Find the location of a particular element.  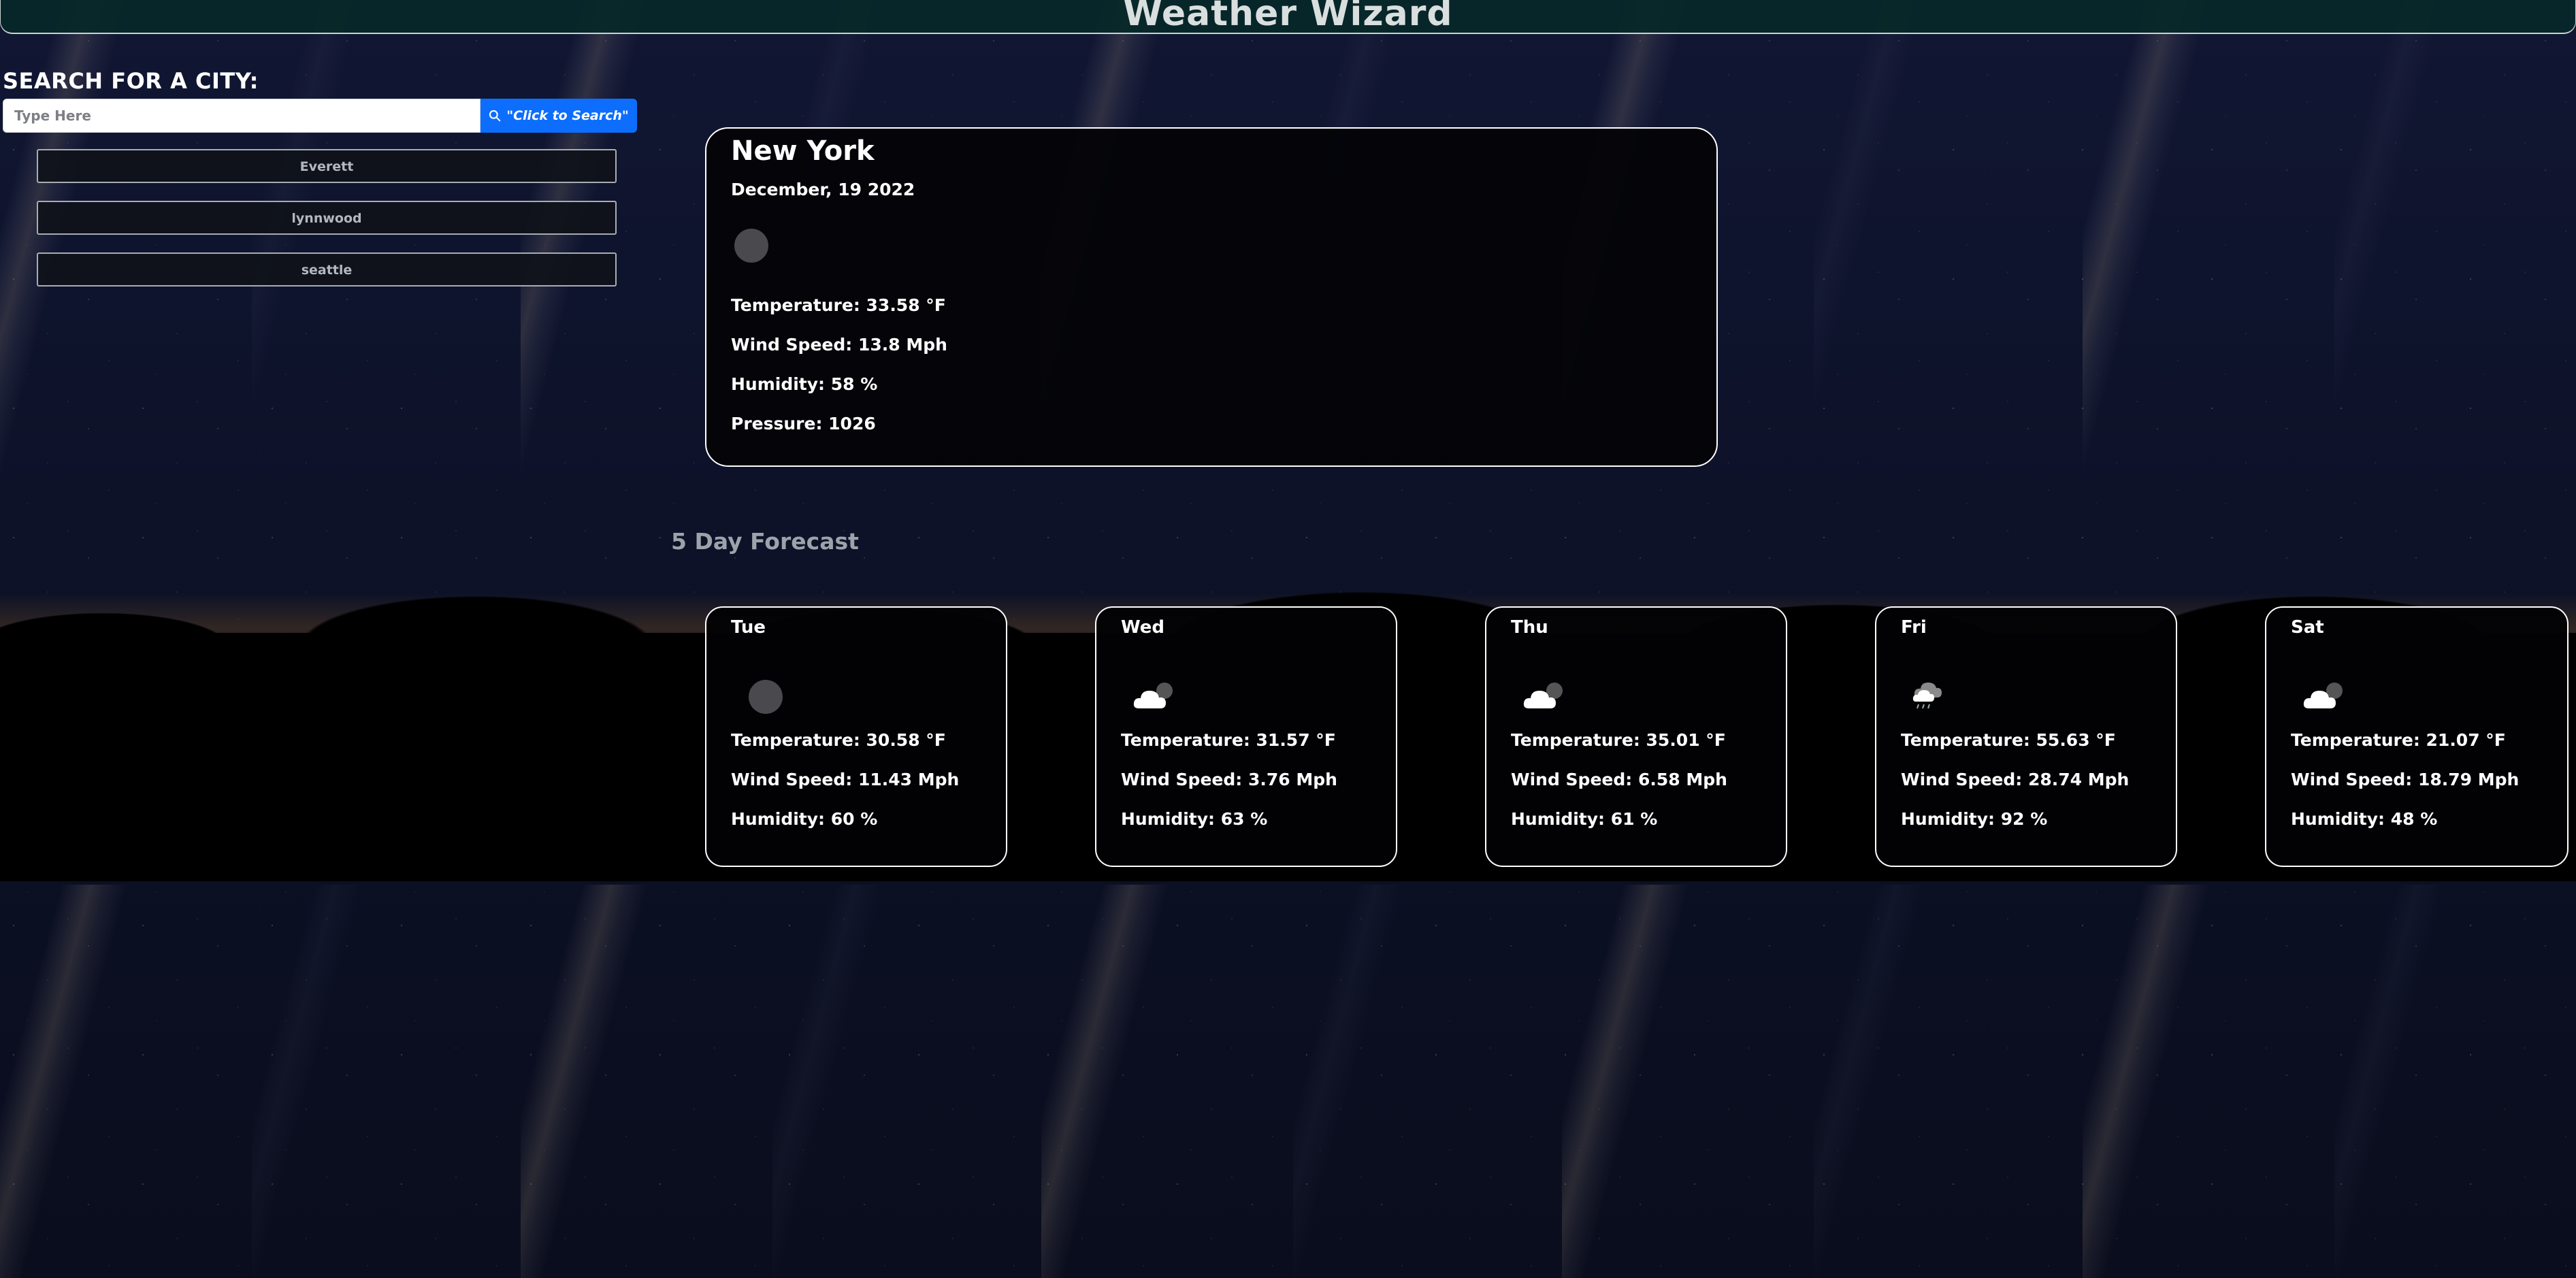

forecast-wind-speed: Wind Speed: 28.74 Mph is located at coordinates (2015, 779).